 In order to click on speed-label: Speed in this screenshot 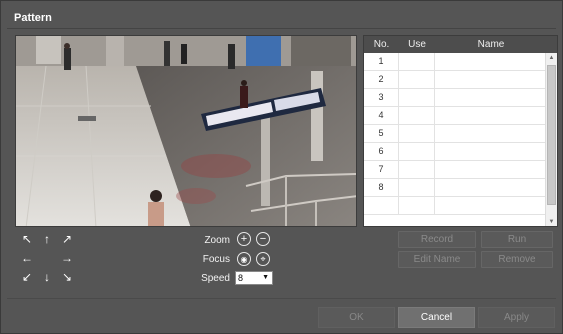, I will do `click(215, 278)`.